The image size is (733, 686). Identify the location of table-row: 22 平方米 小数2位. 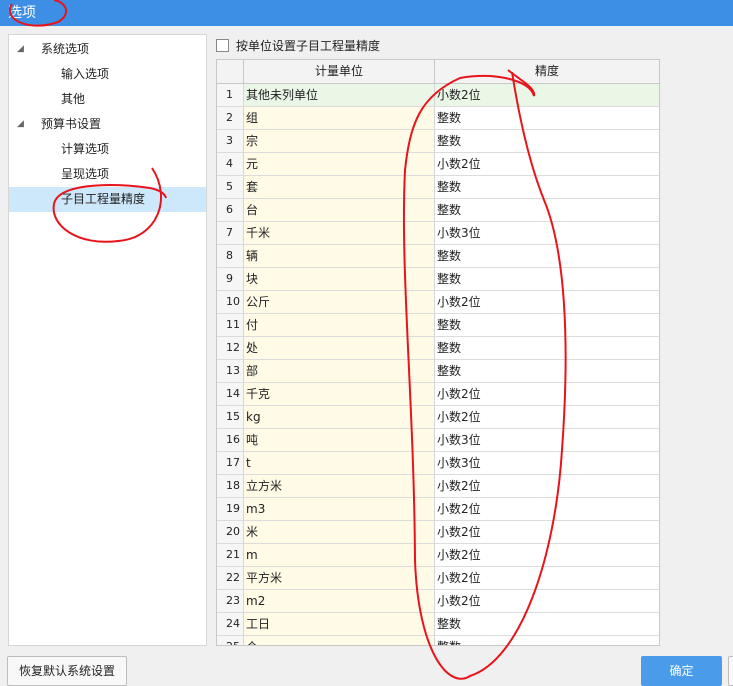
(438, 578).